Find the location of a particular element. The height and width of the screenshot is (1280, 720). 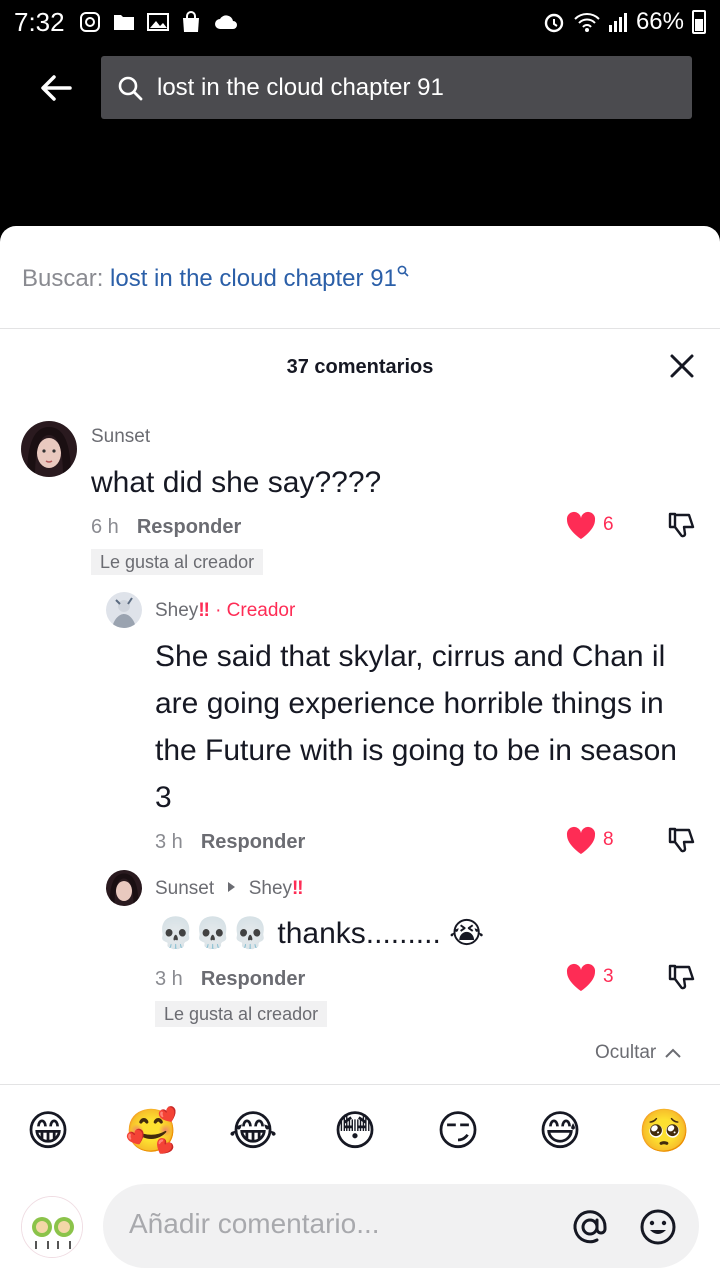

comment-meta: 6 h Responder is located at coordinates (166, 527).